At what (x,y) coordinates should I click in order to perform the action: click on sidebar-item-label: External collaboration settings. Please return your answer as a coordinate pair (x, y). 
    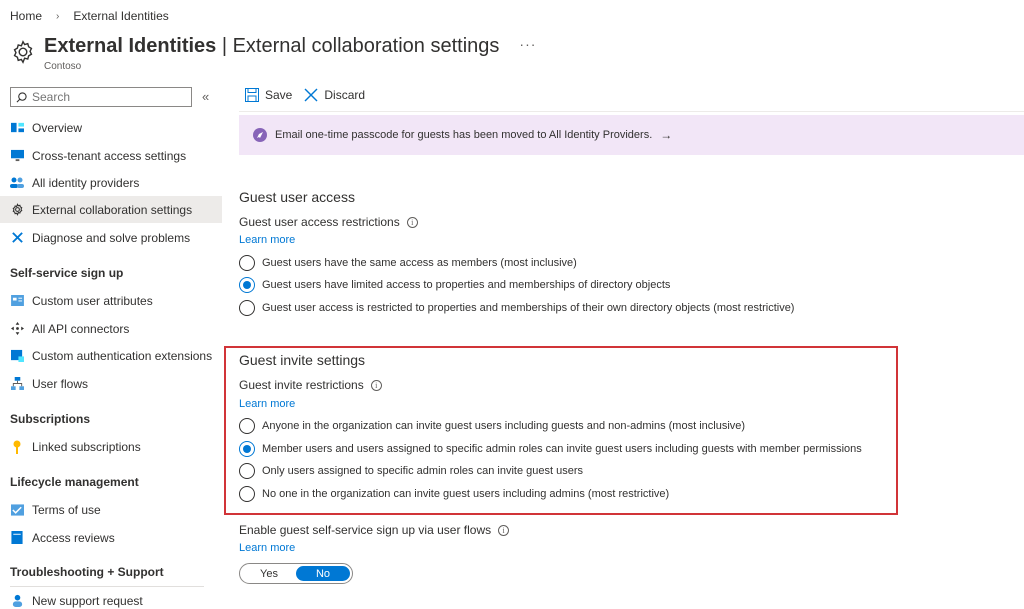
    Looking at the image, I should click on (112, 209).